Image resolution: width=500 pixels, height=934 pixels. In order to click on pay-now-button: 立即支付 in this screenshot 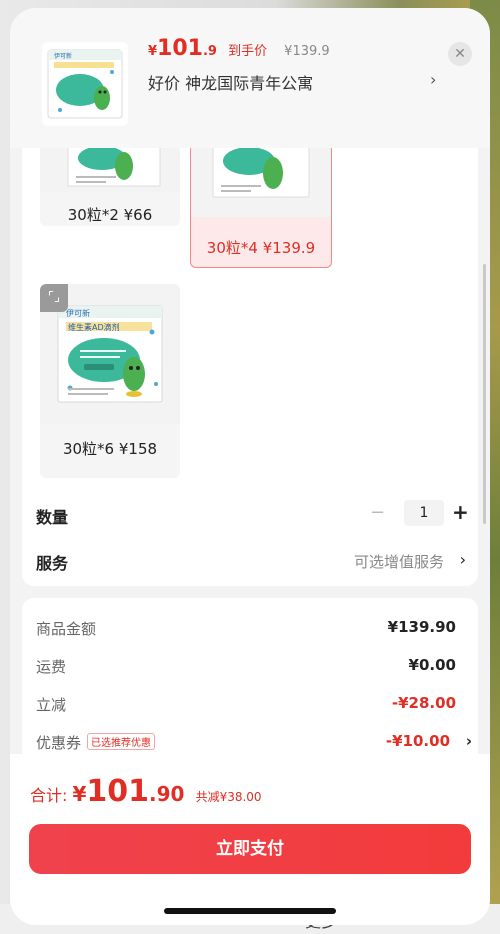, I will do `click(250, 849)`.